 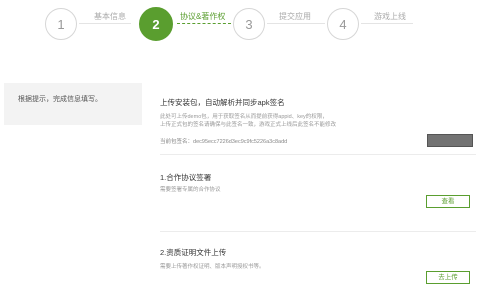 I want to click on signature-label: 当前包签名：, so click(x=177, y=142).